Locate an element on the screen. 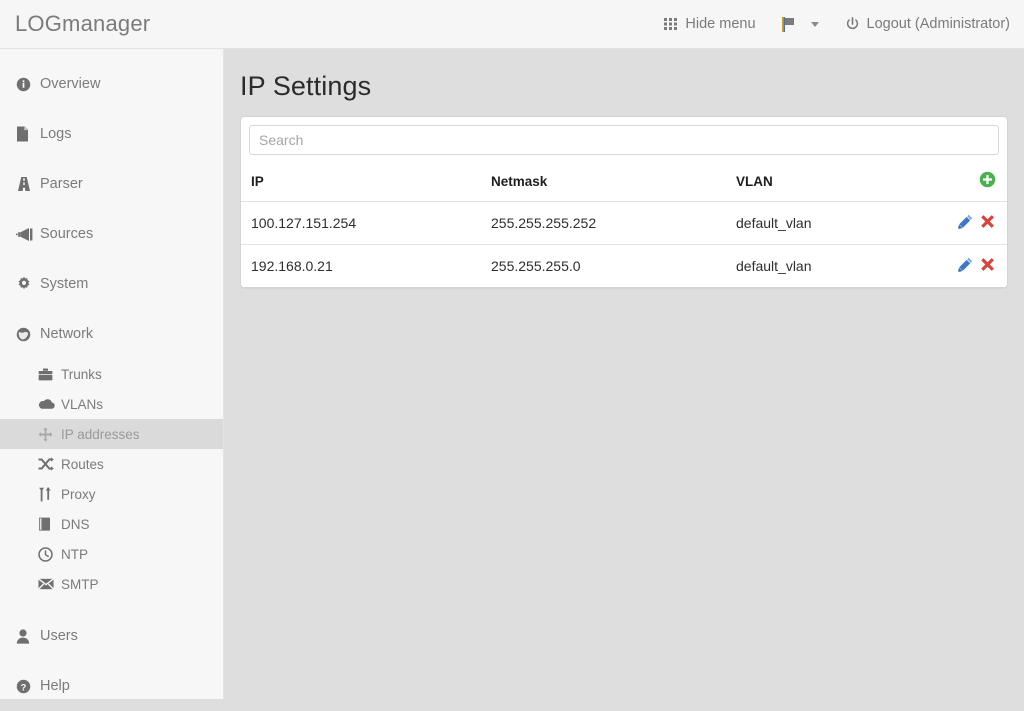  sidebar-label: IP addresses is located at coordinates (100, 434).